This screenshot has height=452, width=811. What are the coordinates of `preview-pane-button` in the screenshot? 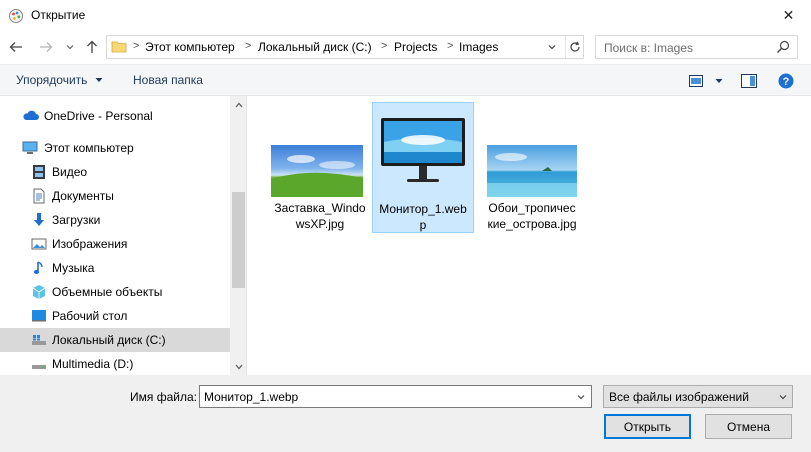 It's located at (749, 81).